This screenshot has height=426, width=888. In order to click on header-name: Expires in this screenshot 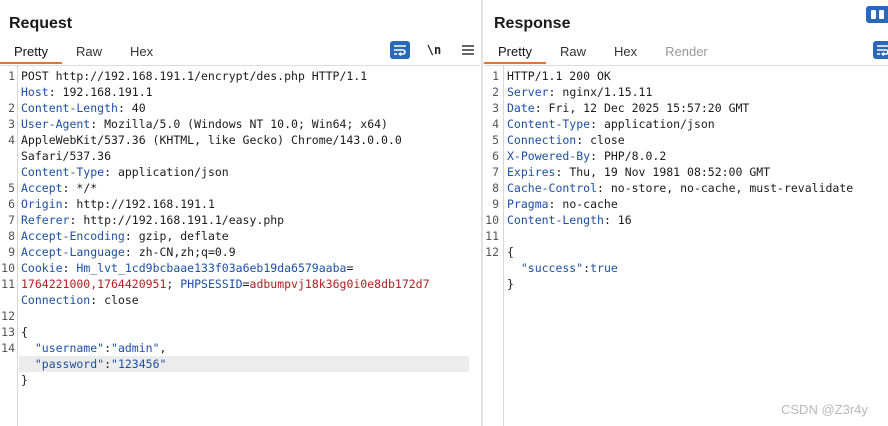, I will do `click(531, 172)`.